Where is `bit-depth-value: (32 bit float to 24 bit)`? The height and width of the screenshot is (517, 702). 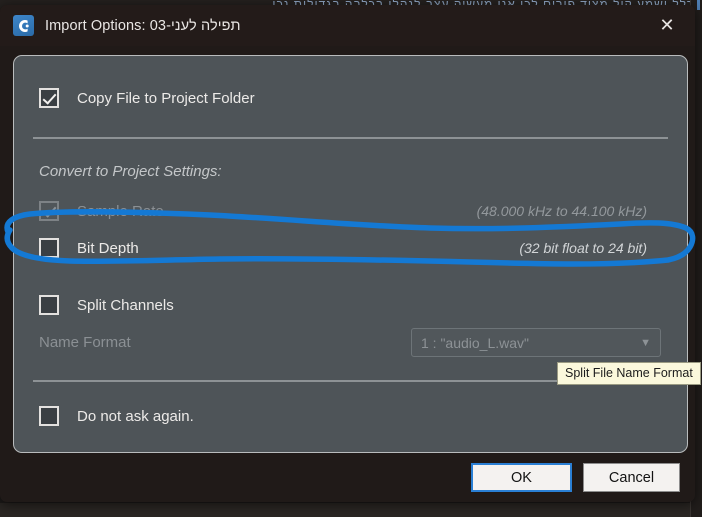 bit-depth-value: (32 bit float to 24 bit) is located at coordinates (583, 248).